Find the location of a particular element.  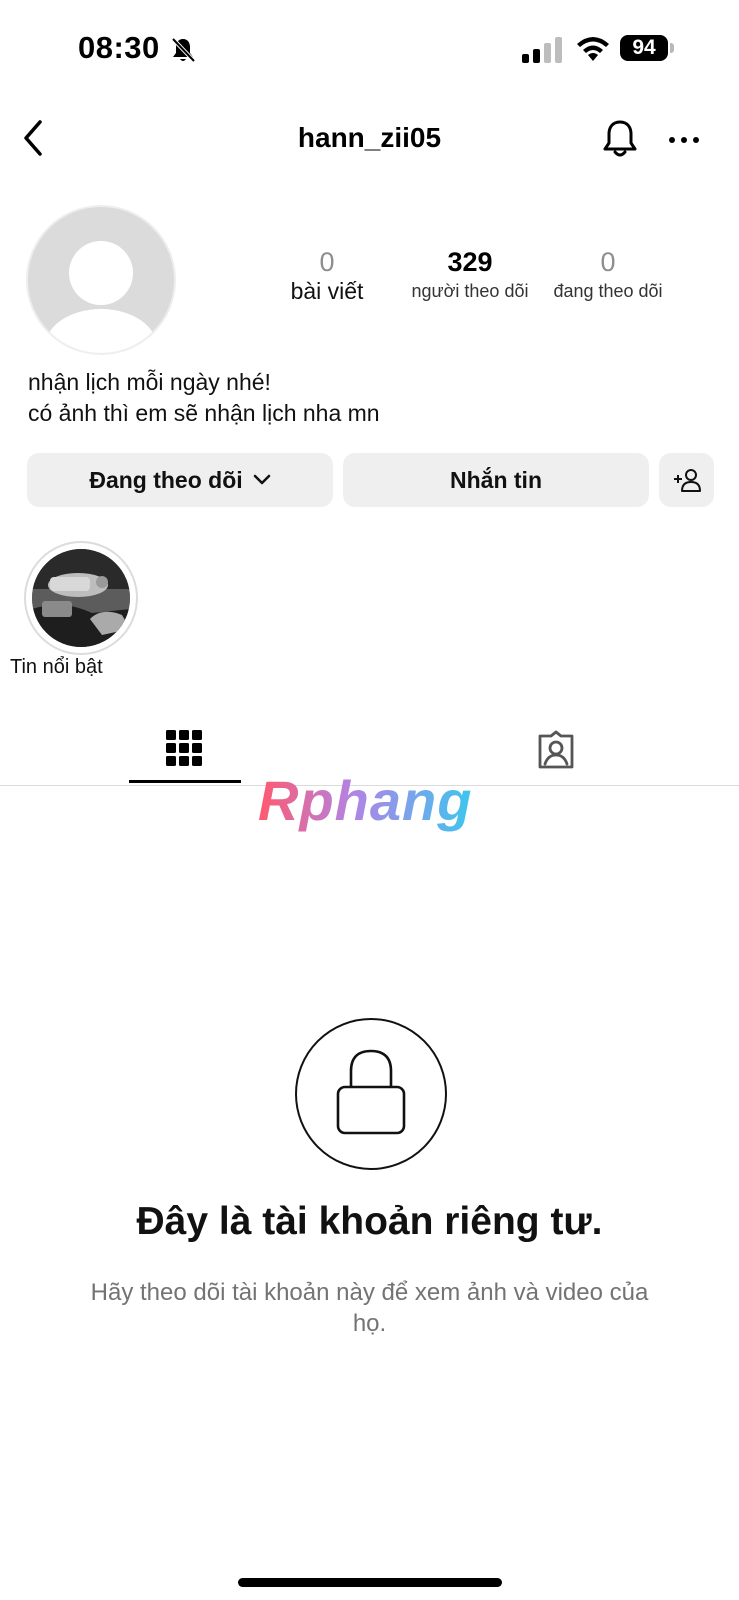

avatar is located at coordinates (101, 280).